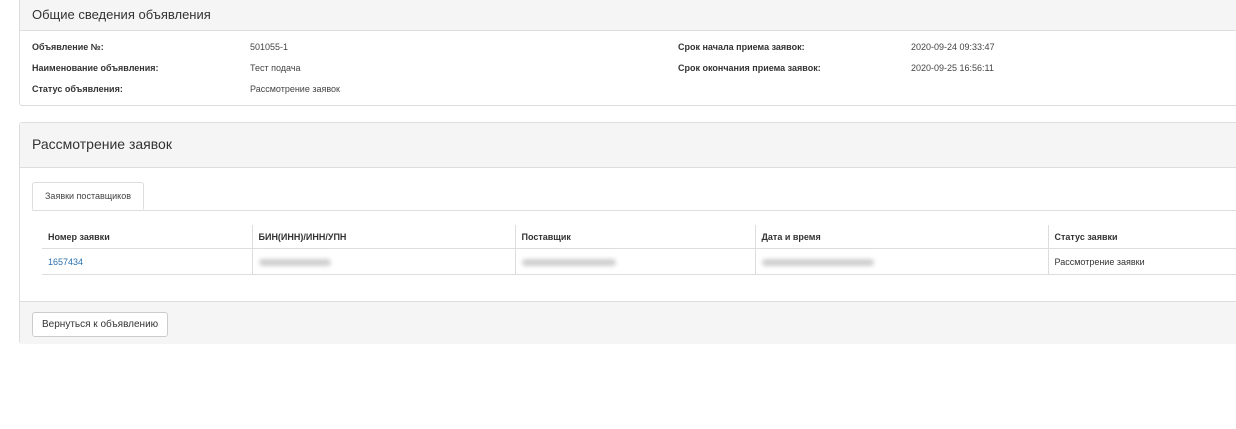 This screenshot has width=1236, height=429. Describe the element at coordinates (269, 47) in the screenshot. I see `announcement-number-value: 501055-1` at that location.